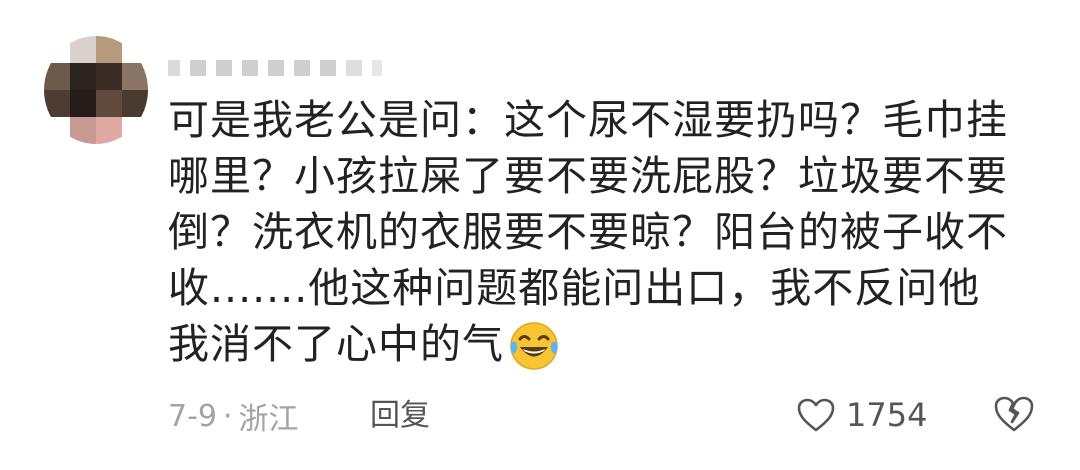 The image size is (1080, 470). I want to click on comment-location: 浙江, so click(268, 419).